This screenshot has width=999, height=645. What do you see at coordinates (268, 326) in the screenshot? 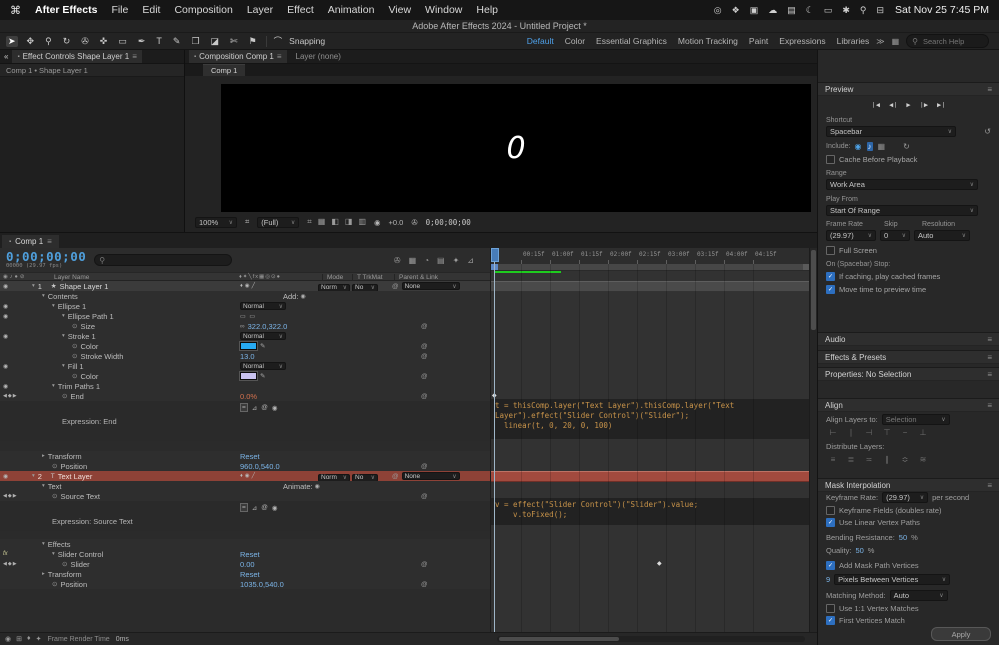
I see `property-value: 322.0,322.0` at bounding box center [268, 326].